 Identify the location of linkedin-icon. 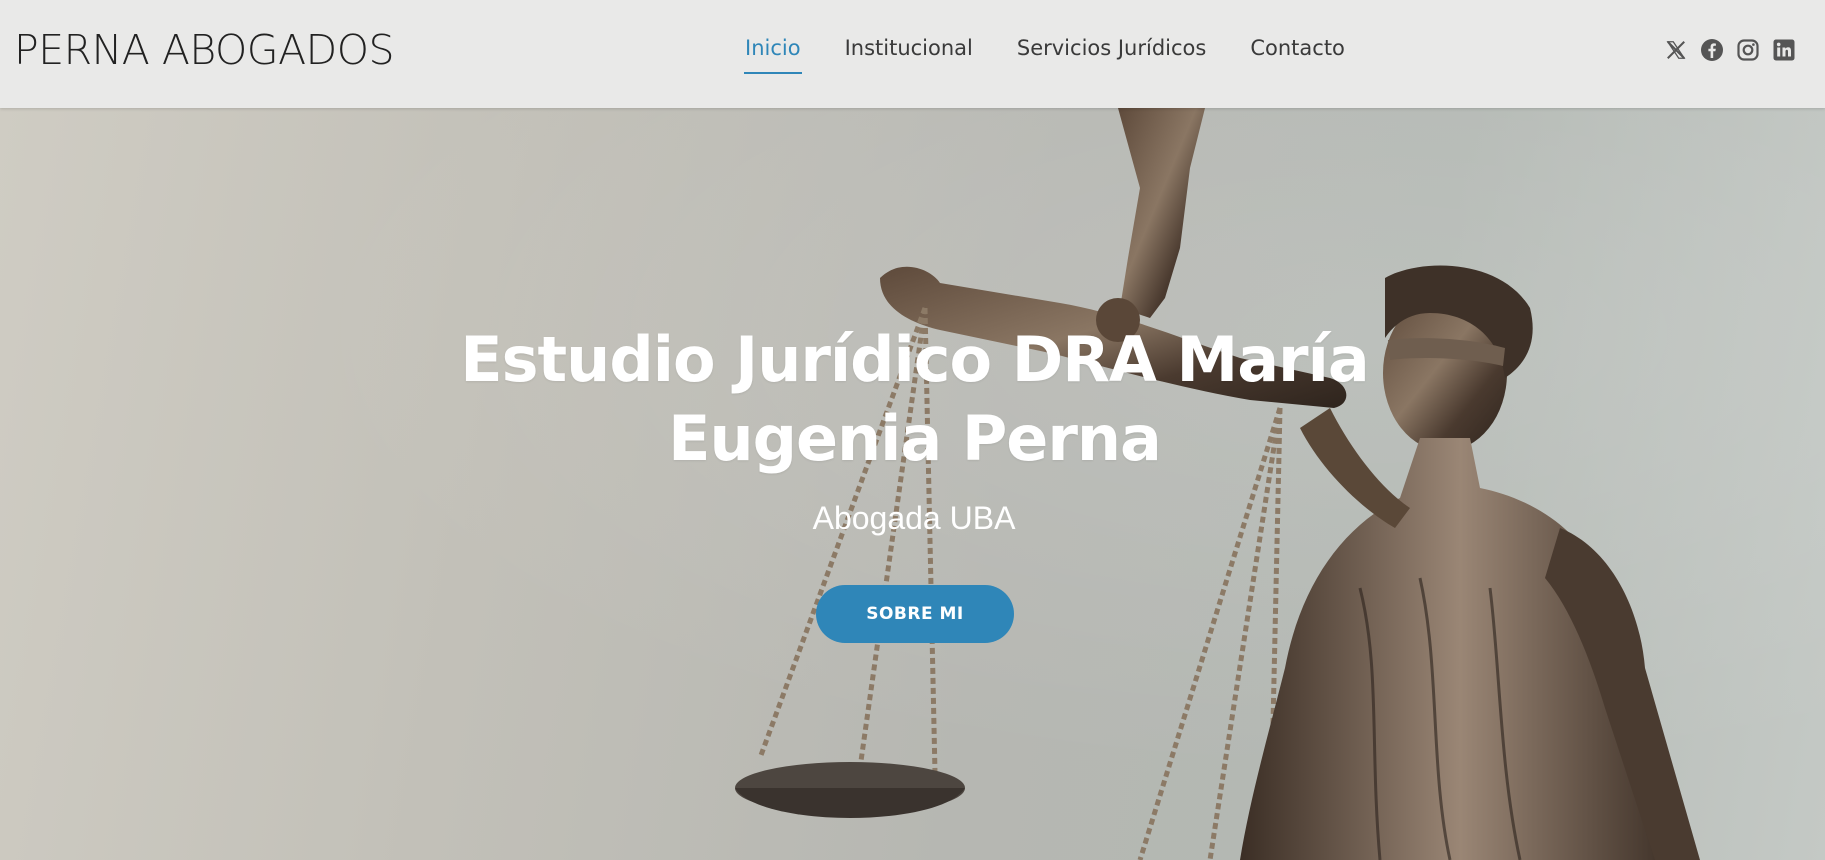
(1784, 50).